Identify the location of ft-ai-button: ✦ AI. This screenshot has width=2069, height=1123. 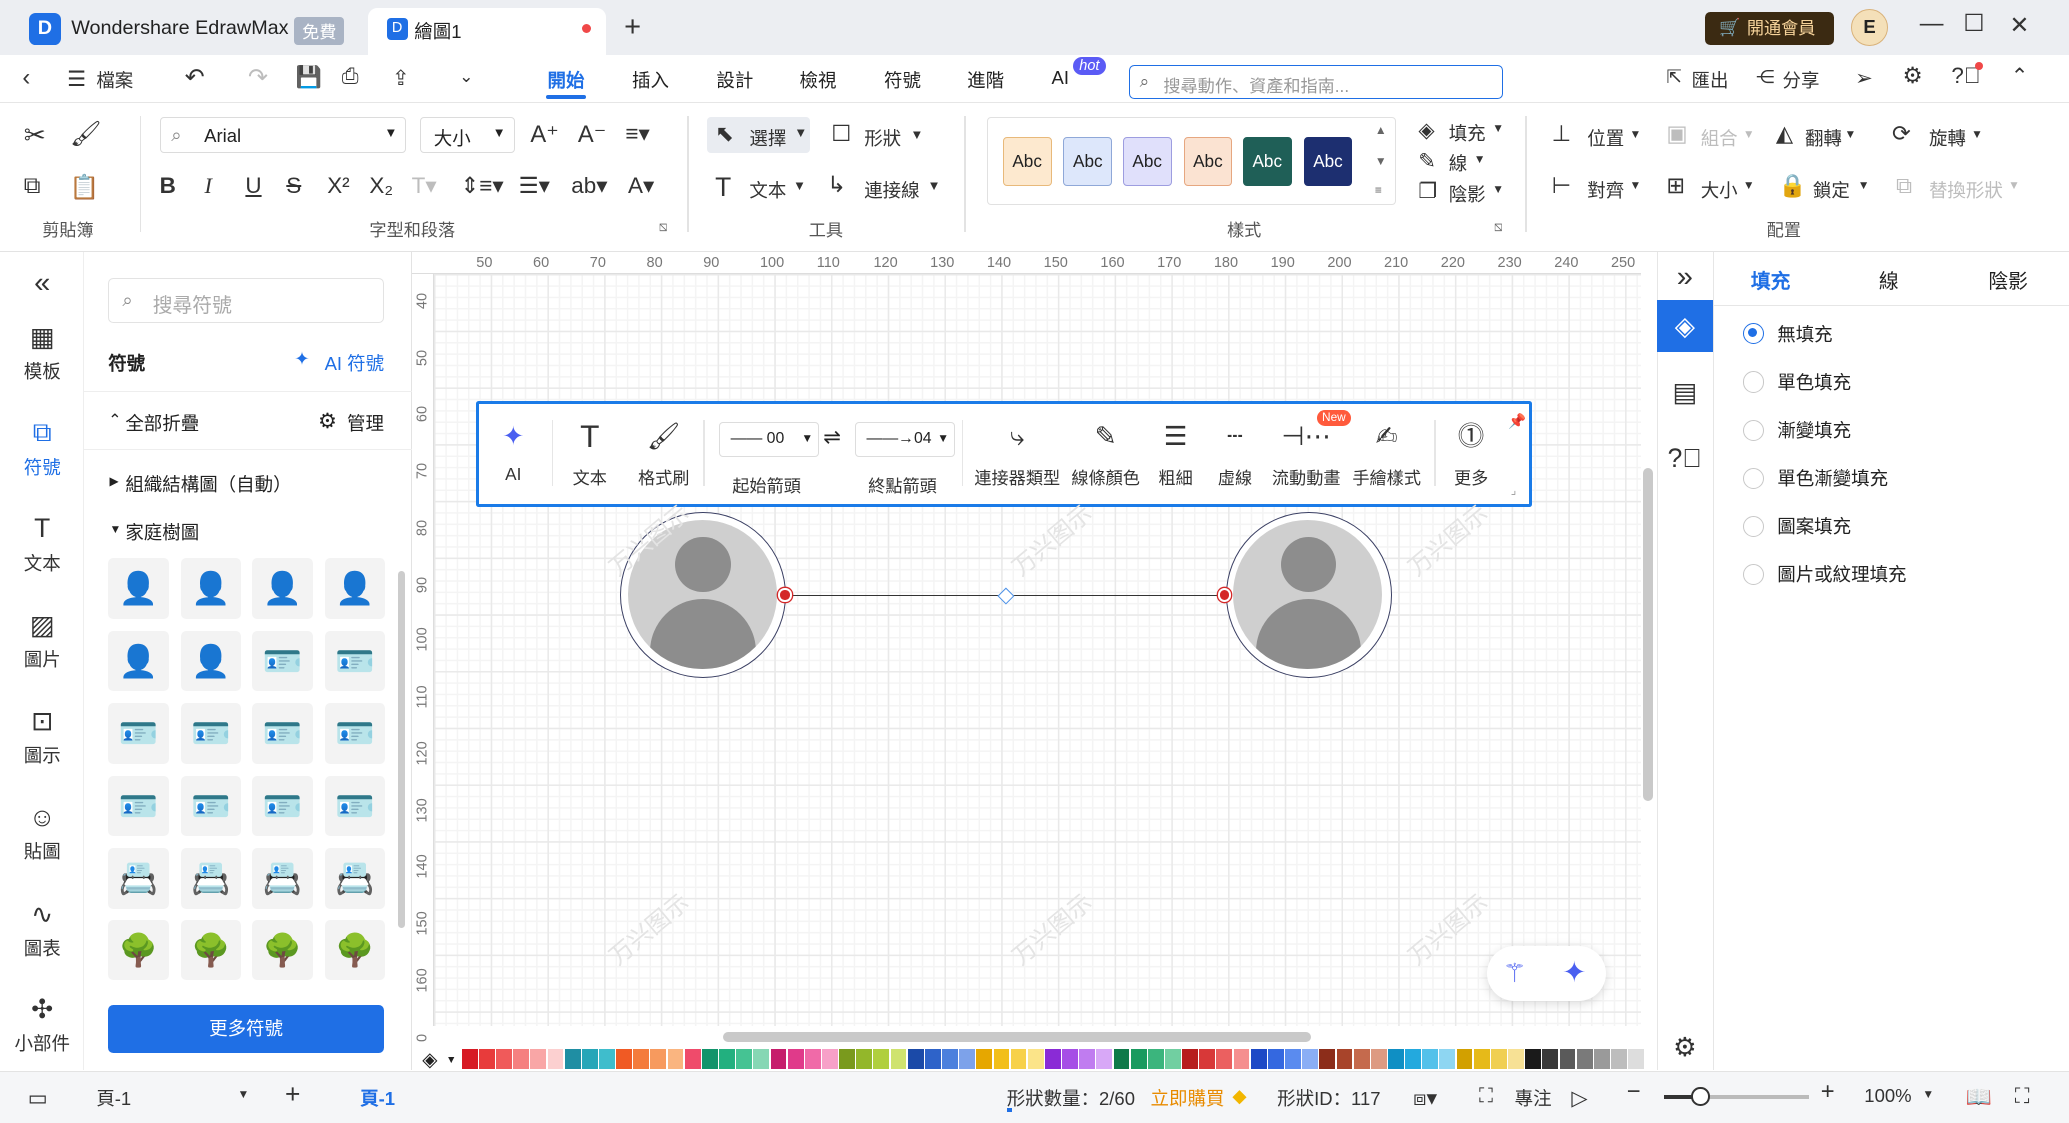
(513, 451).